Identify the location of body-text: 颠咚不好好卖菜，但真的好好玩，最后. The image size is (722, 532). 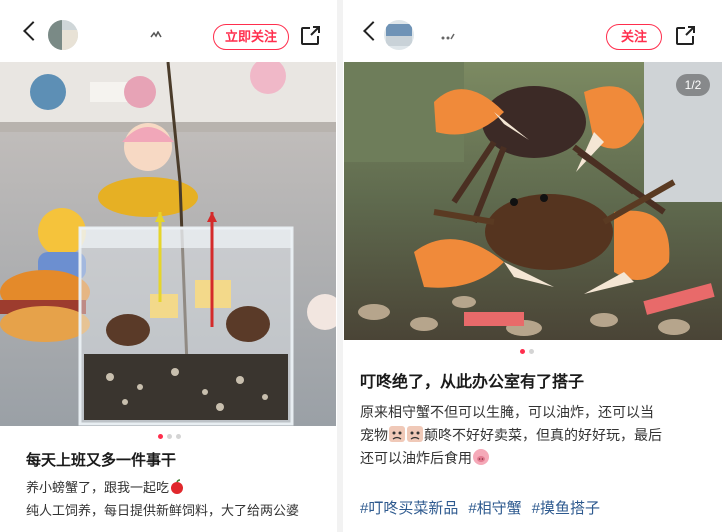
(543, 435).